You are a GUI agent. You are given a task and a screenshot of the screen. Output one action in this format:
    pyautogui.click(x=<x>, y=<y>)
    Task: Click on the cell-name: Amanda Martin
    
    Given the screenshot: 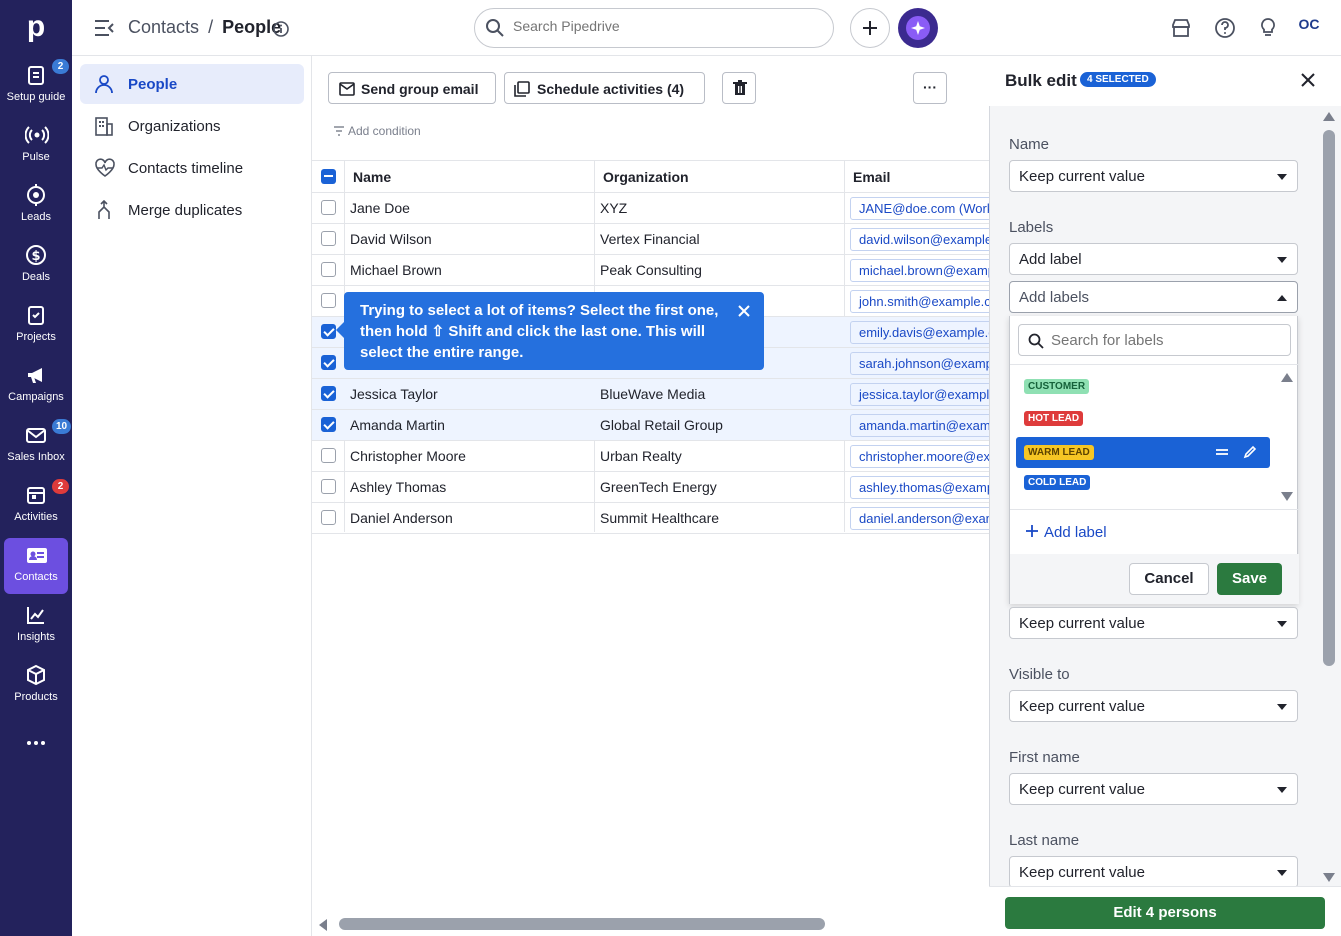 What is the action you would take?
    pyautogui.click(x=470, y=425)
    